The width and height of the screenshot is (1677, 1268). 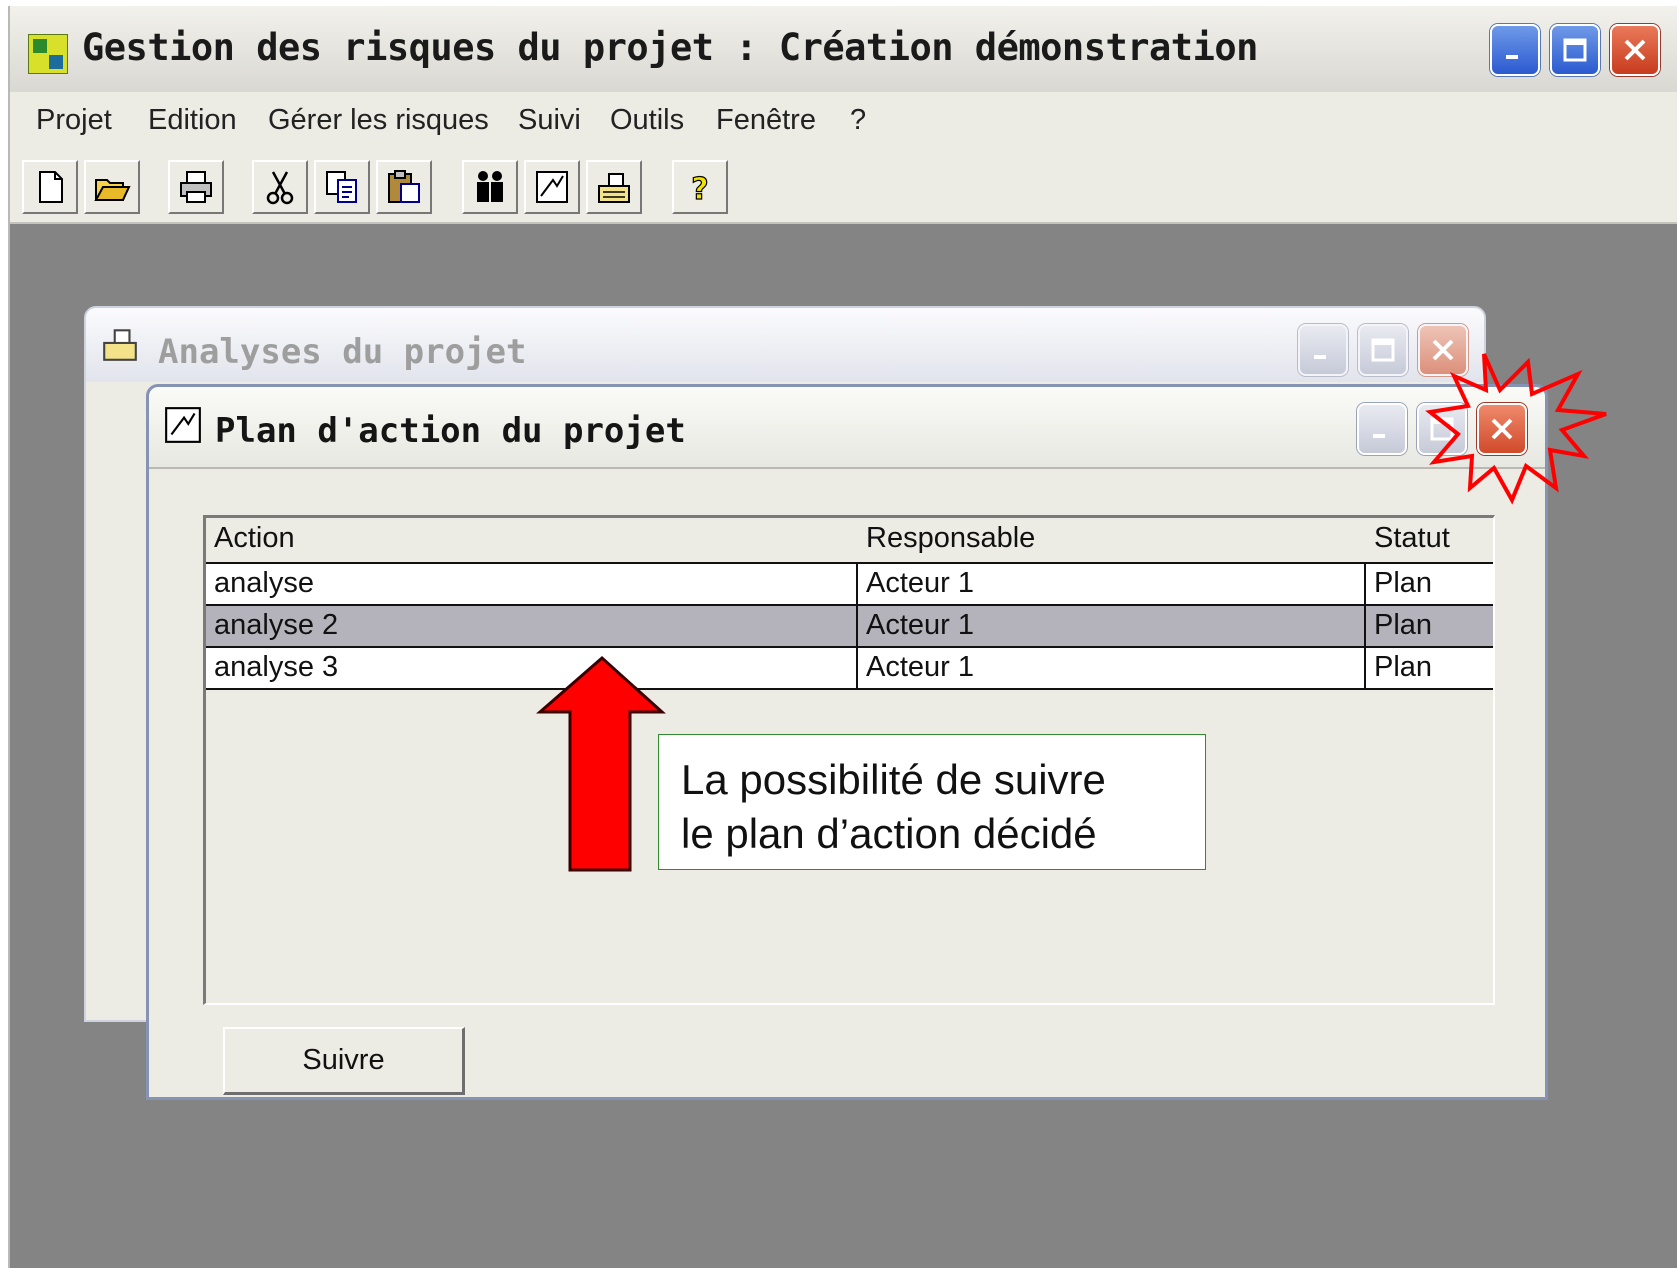 I want to click on analyses-window-title: Analyses du projet, so click(x=342, y=352).